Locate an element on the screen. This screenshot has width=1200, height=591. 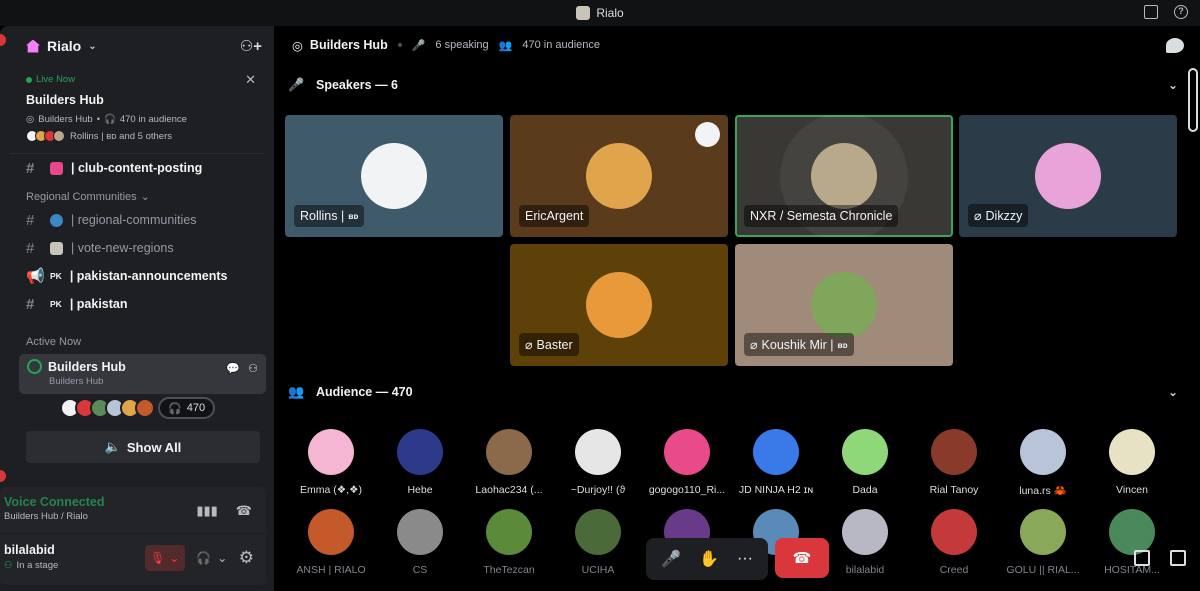
speaker-nameplate: EricArgent is located at coordinates (554, 216).